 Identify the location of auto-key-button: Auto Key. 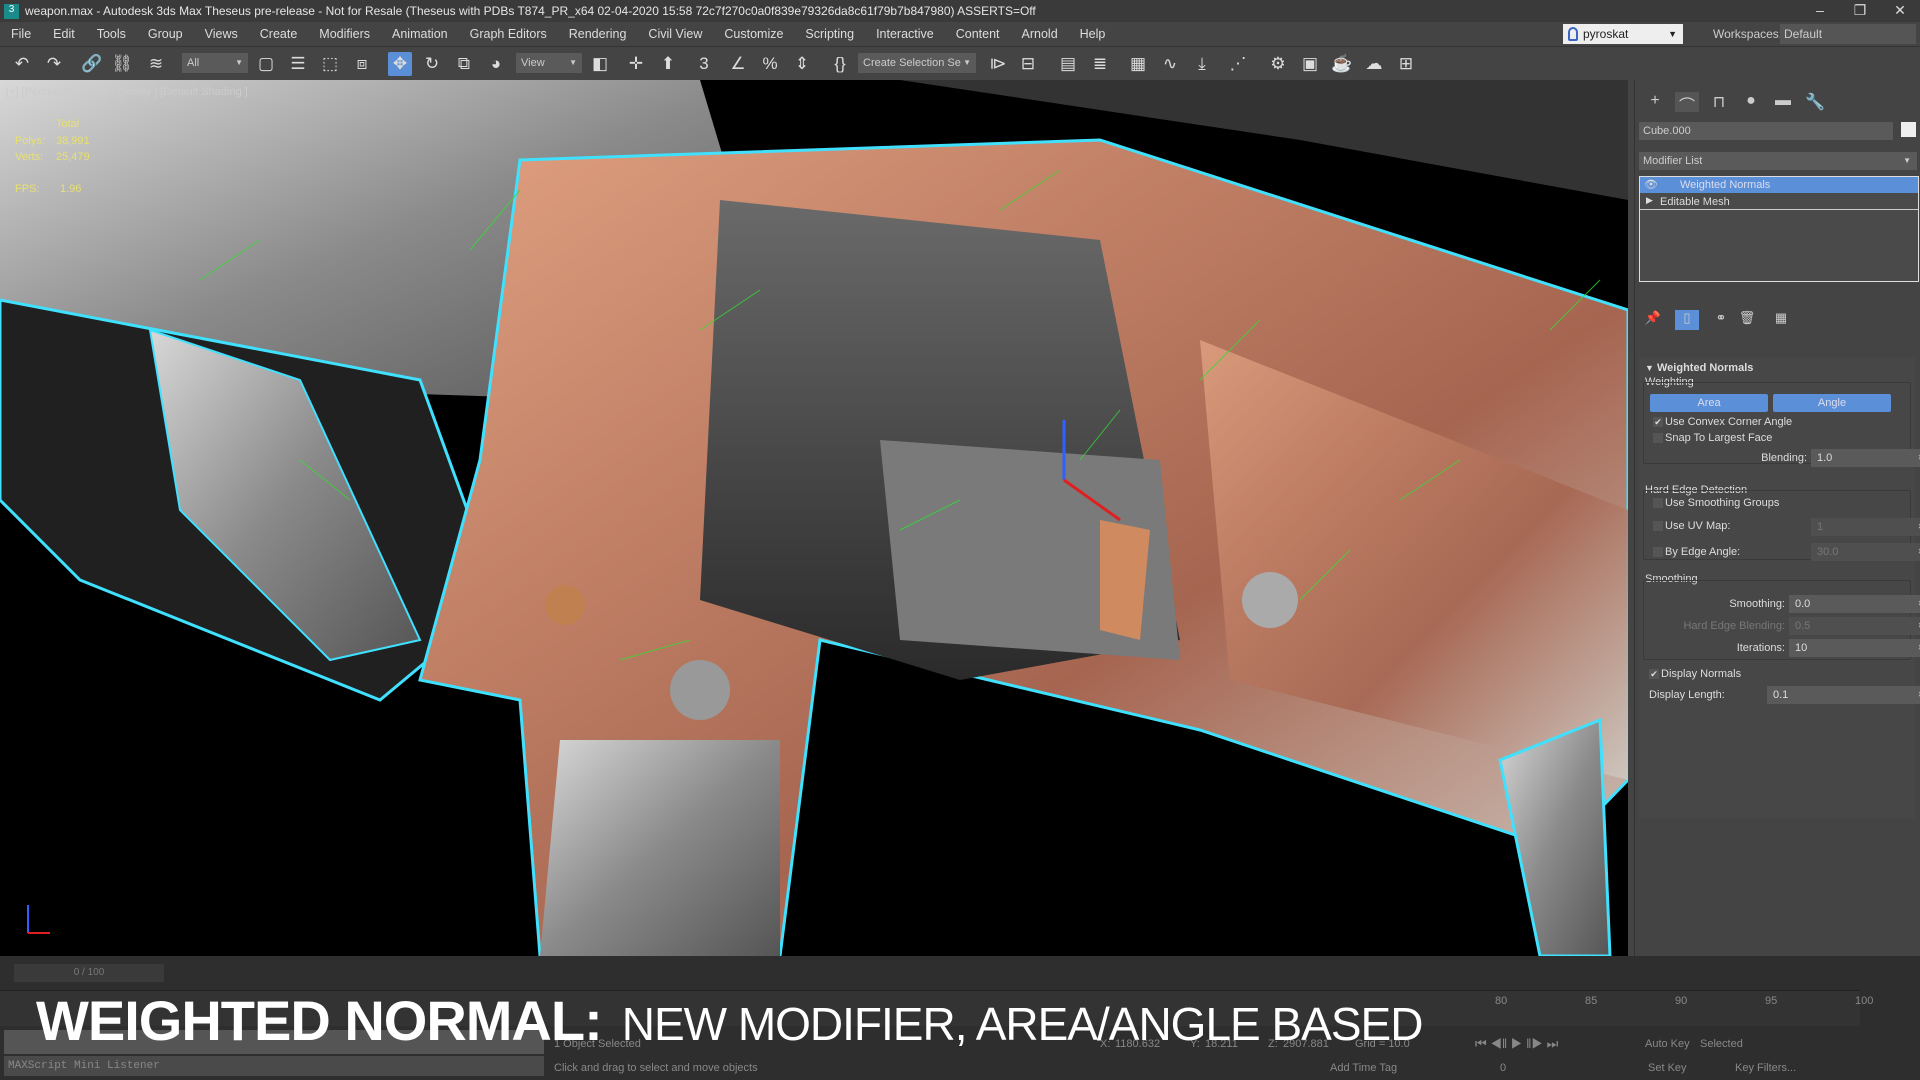
(1667, 1044).